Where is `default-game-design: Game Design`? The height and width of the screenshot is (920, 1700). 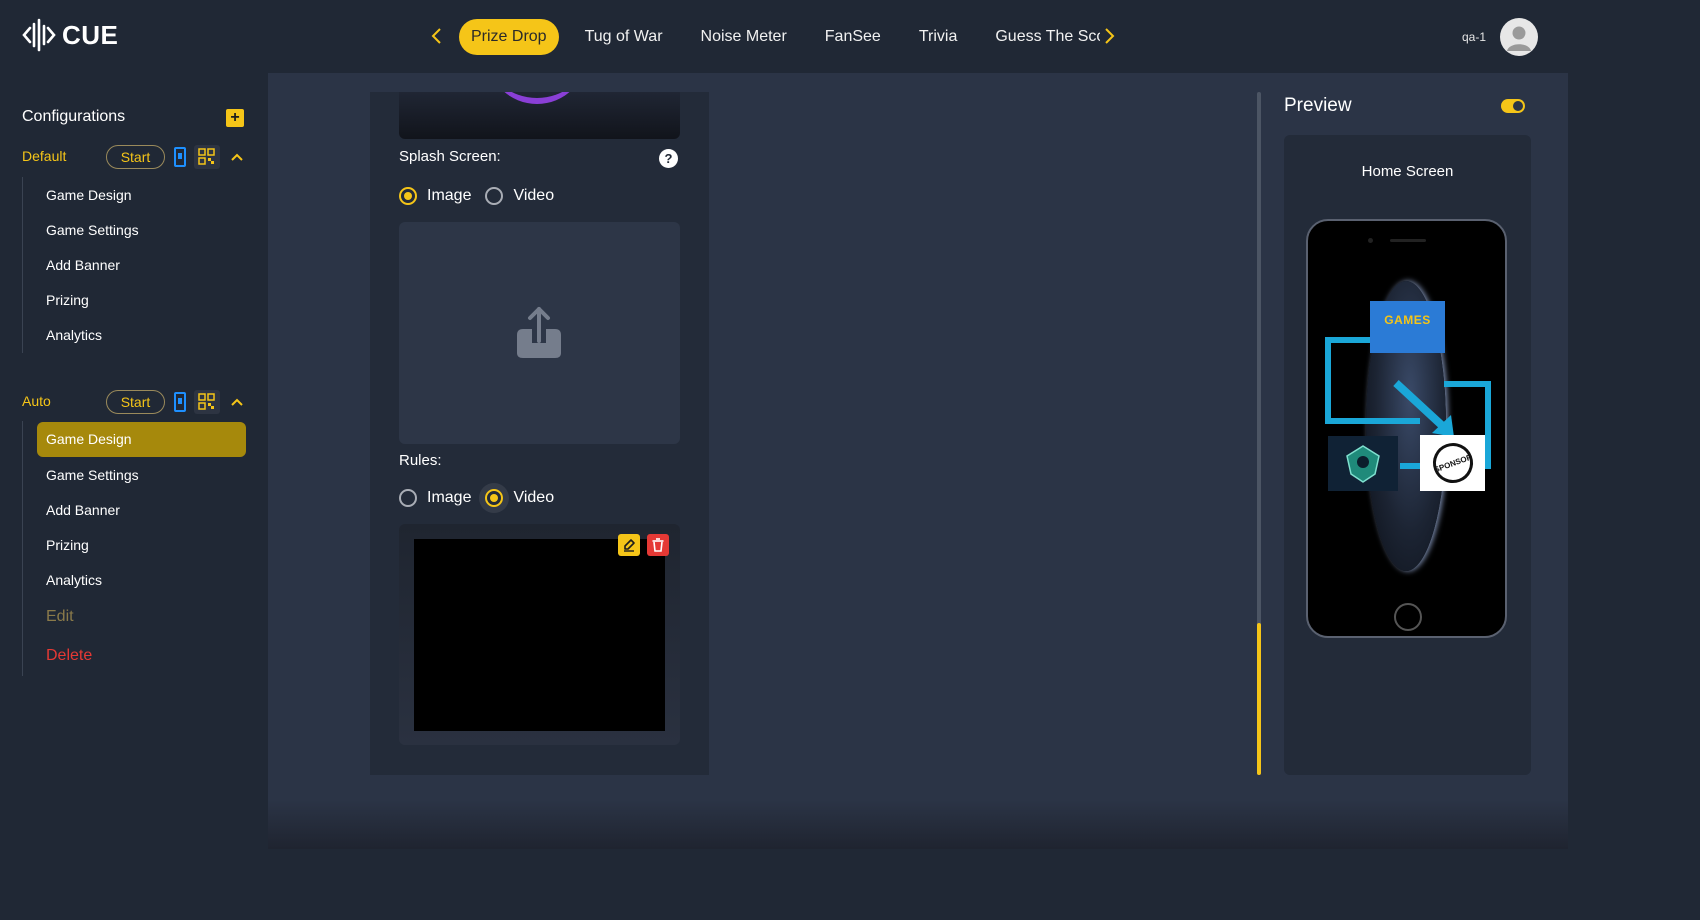
default-game-design: Game Design is located at coordinates (89, 195).